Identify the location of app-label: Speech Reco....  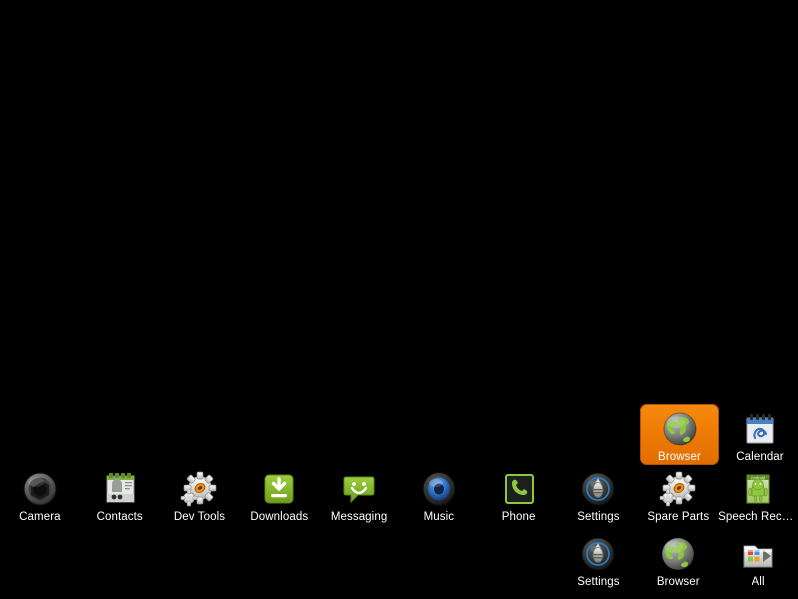
(758, 517).